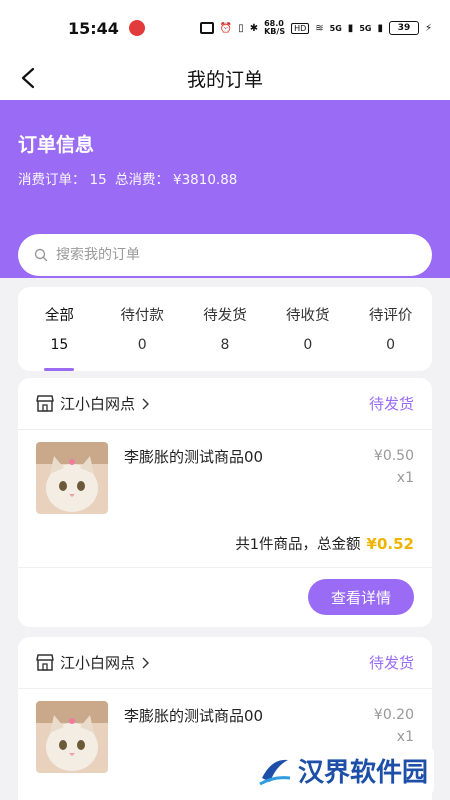  Describe the element at coordinates (365, 28) in the screenshot. I see `signal-5g-2: 5G` at that location.